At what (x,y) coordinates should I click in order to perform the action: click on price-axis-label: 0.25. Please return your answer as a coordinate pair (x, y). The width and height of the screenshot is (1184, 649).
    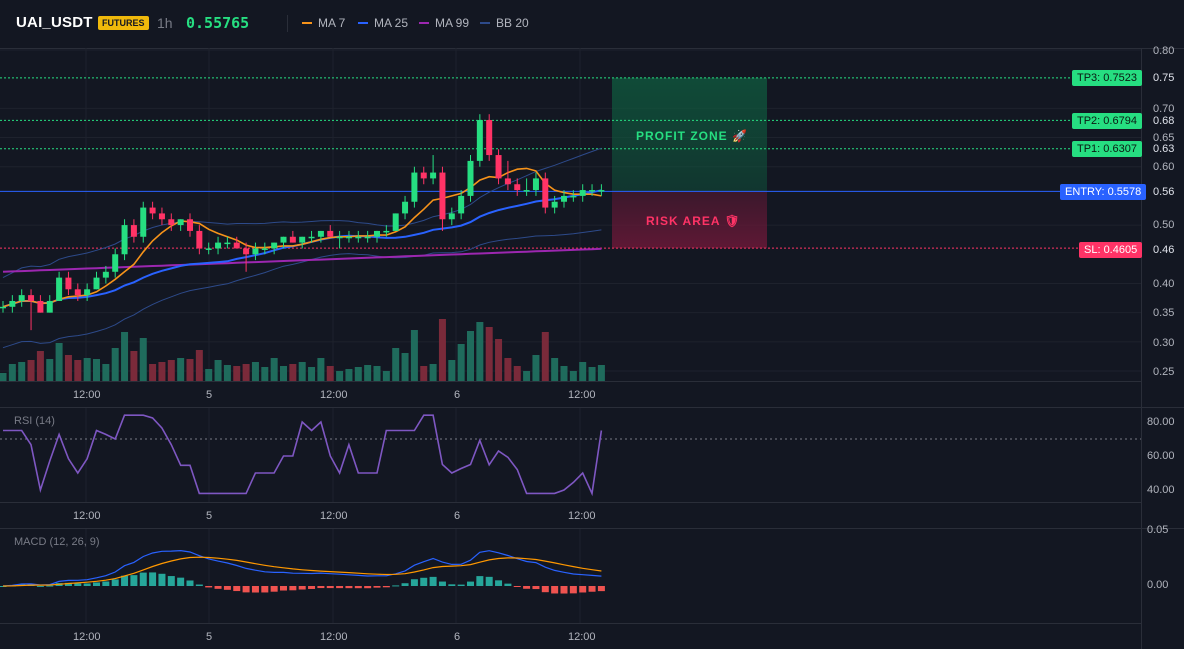
    Looking at the image, I should click on (1164, 372).